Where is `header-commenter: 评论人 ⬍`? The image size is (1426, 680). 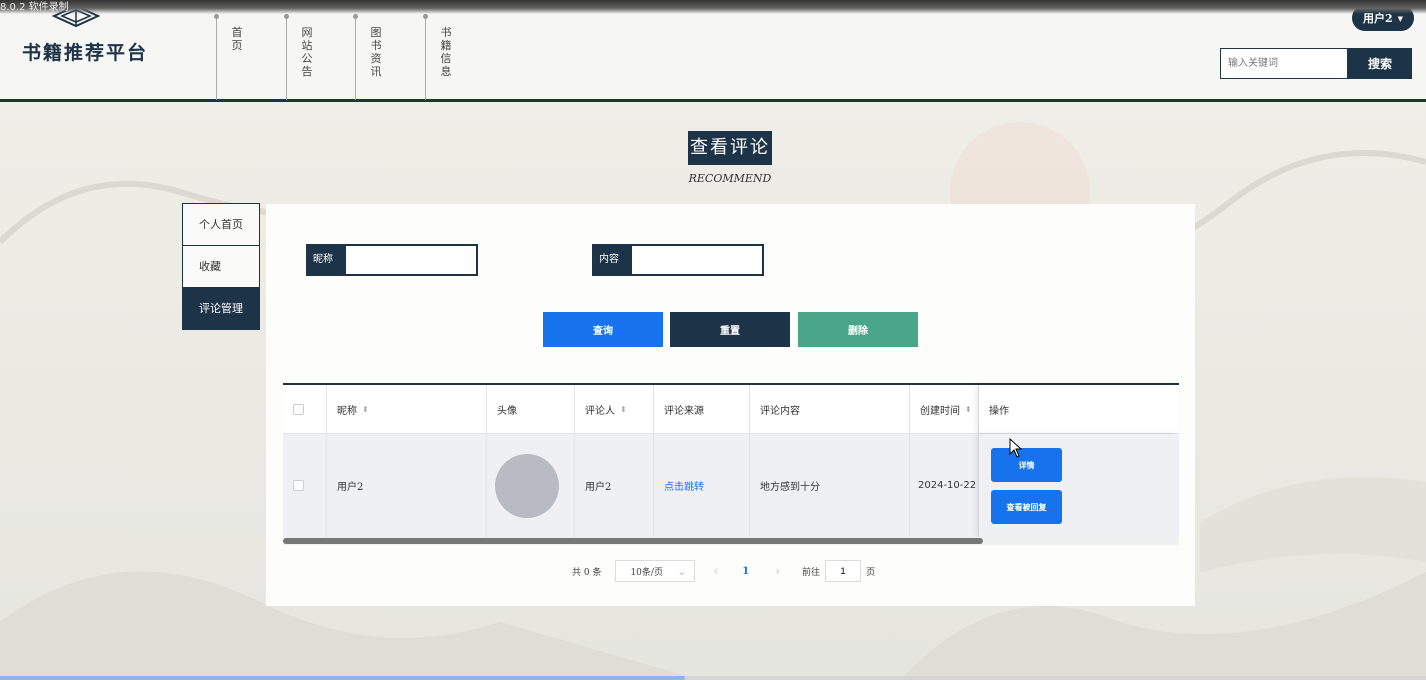 header-commenter: 评论人 ⬍ is located at coordinates (614, 409).